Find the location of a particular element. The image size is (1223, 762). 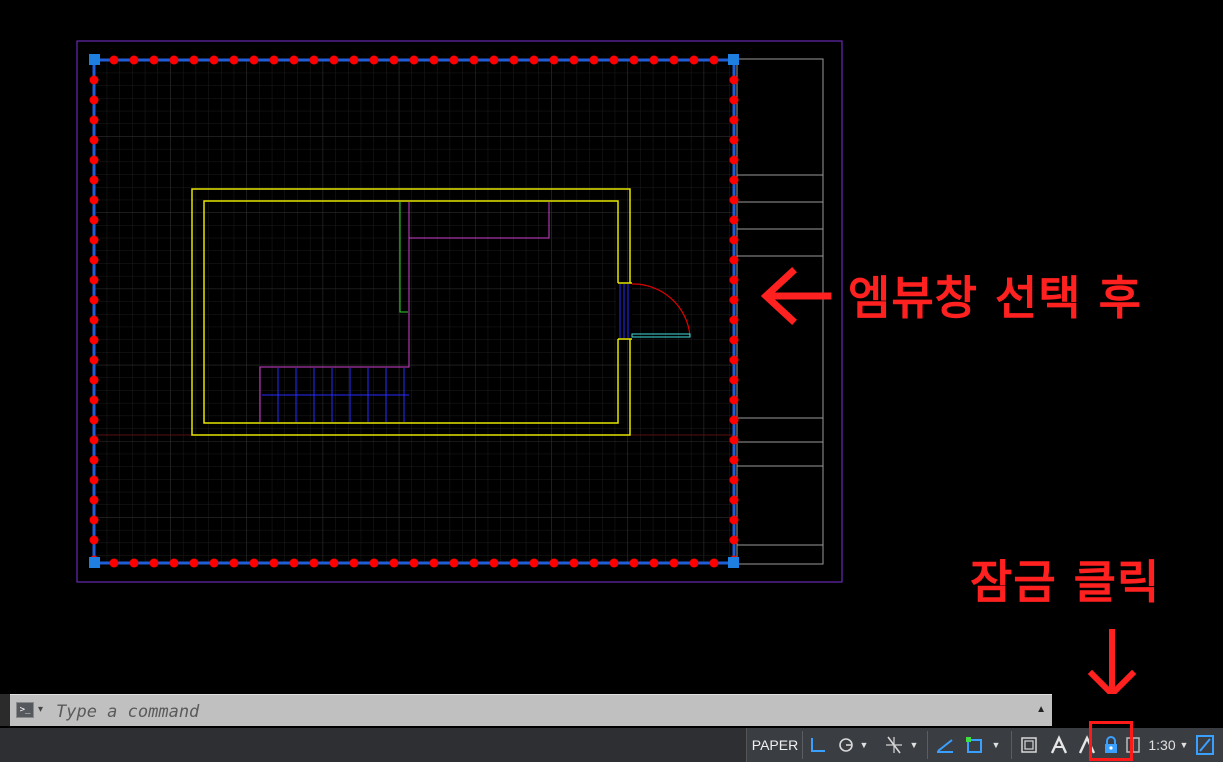

polar-icon is located at coordinates (846, 745).